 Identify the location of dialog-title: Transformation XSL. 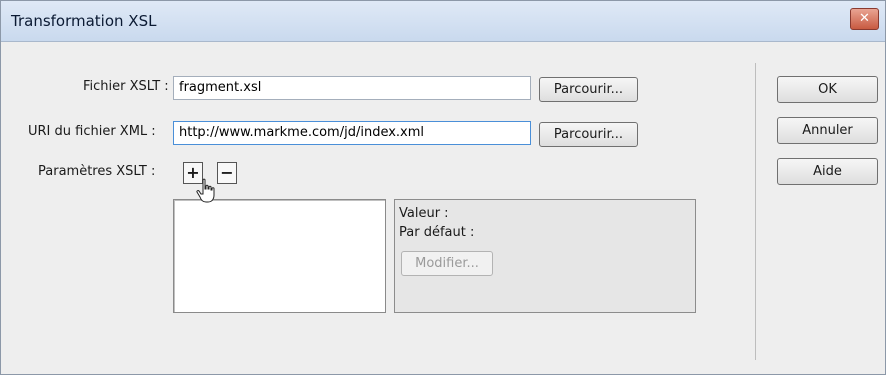
(84, 21).